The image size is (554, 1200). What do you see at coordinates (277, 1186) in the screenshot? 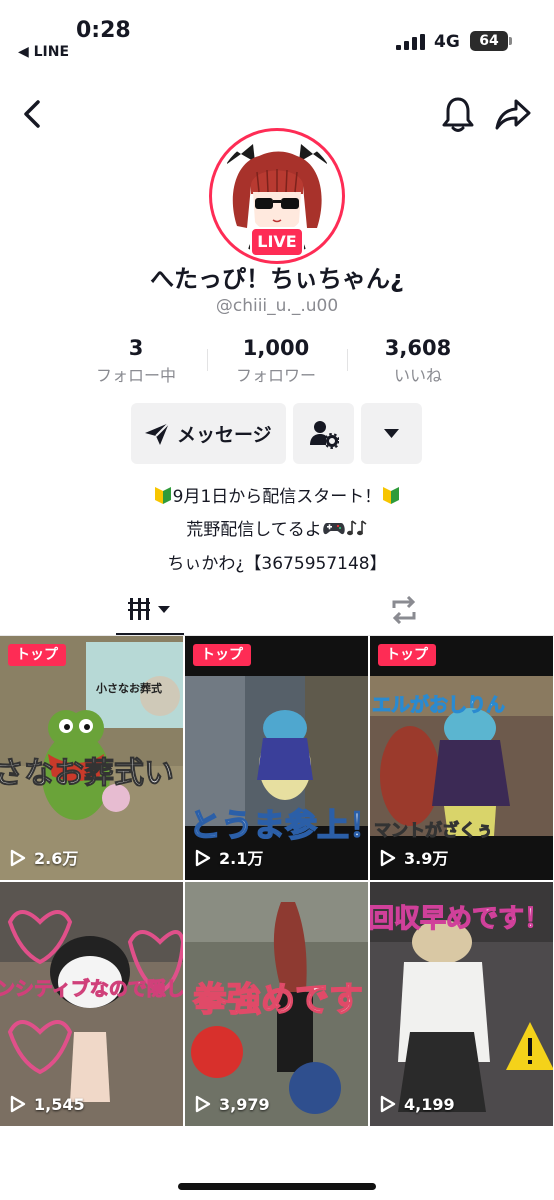
I see `home-indicator` at bounding box center [277, 1186].